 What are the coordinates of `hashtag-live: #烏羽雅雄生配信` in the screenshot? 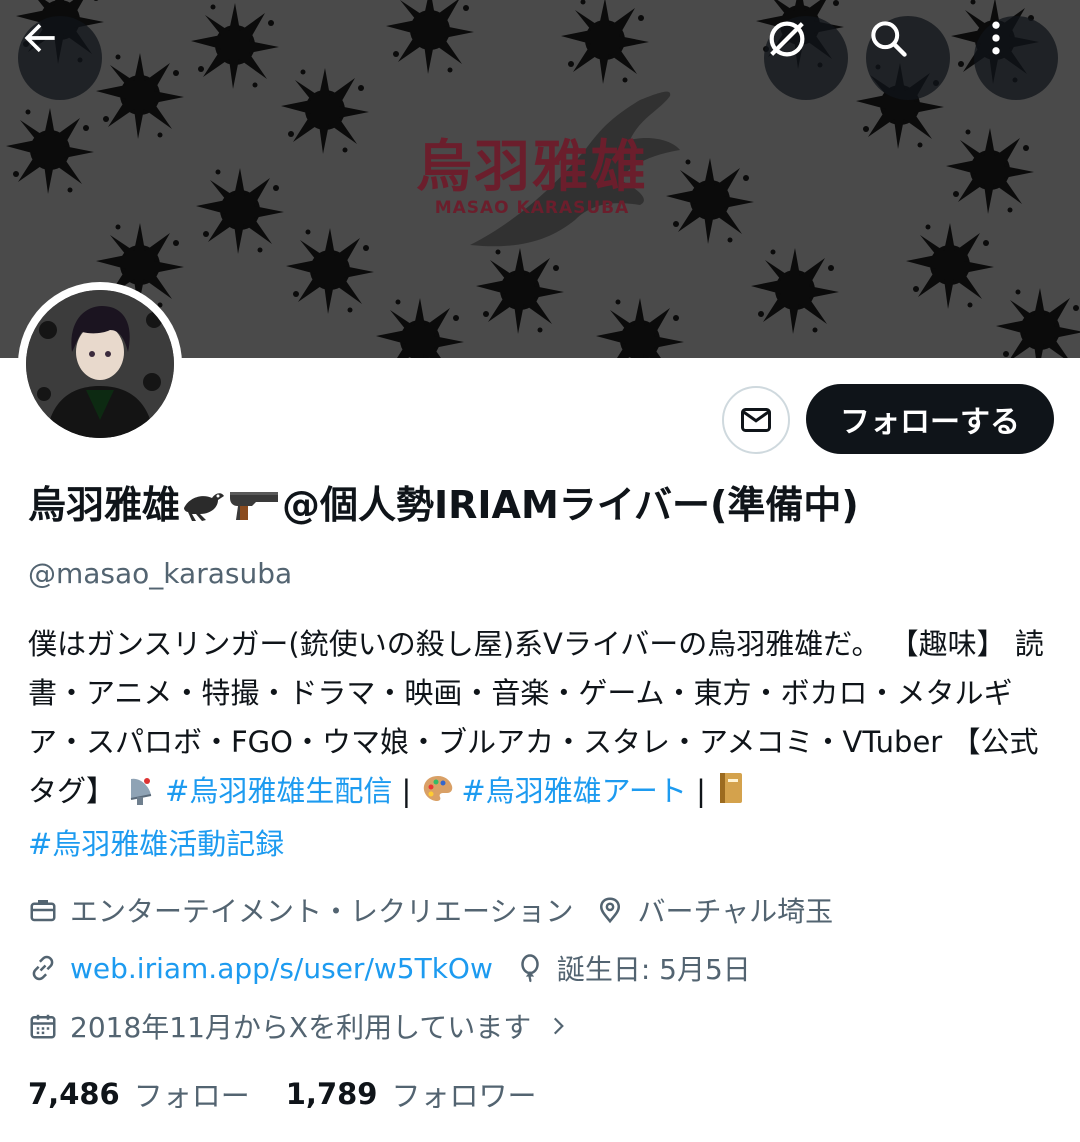 It's located at (278, 791).